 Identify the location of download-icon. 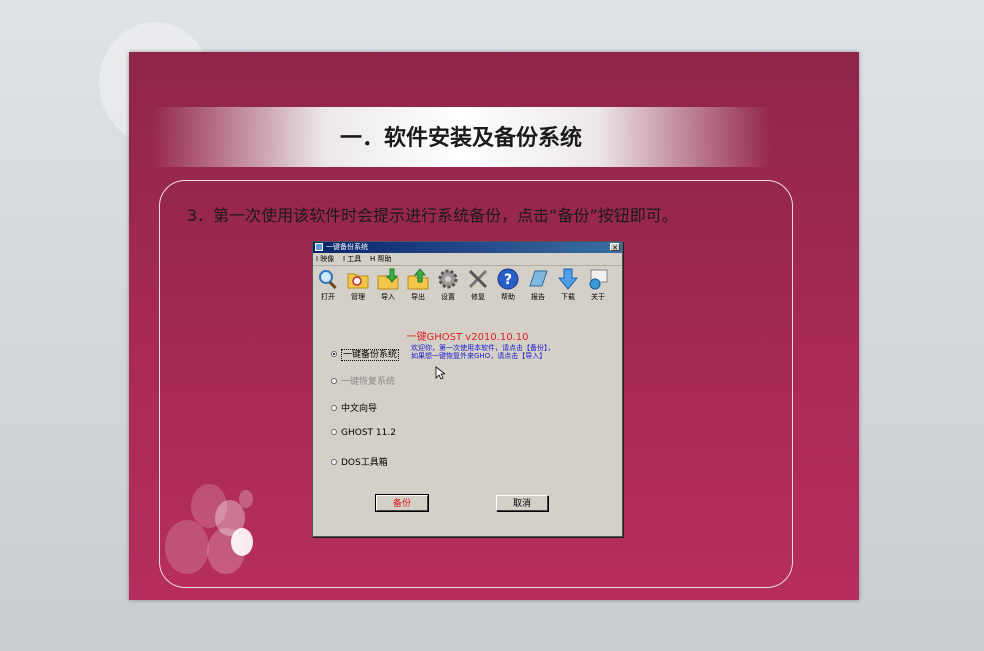
(568, 279).